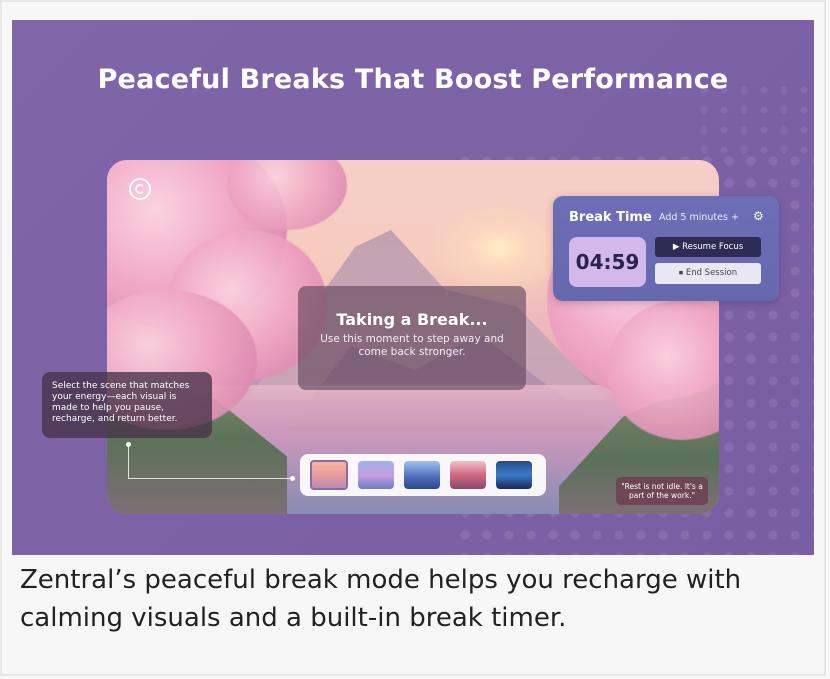 The height and width of the screenshot is (679, 830). Describe the element at coordinates (514, 475) in the screenshot. I see `scene-thumb-city-night` at that location.